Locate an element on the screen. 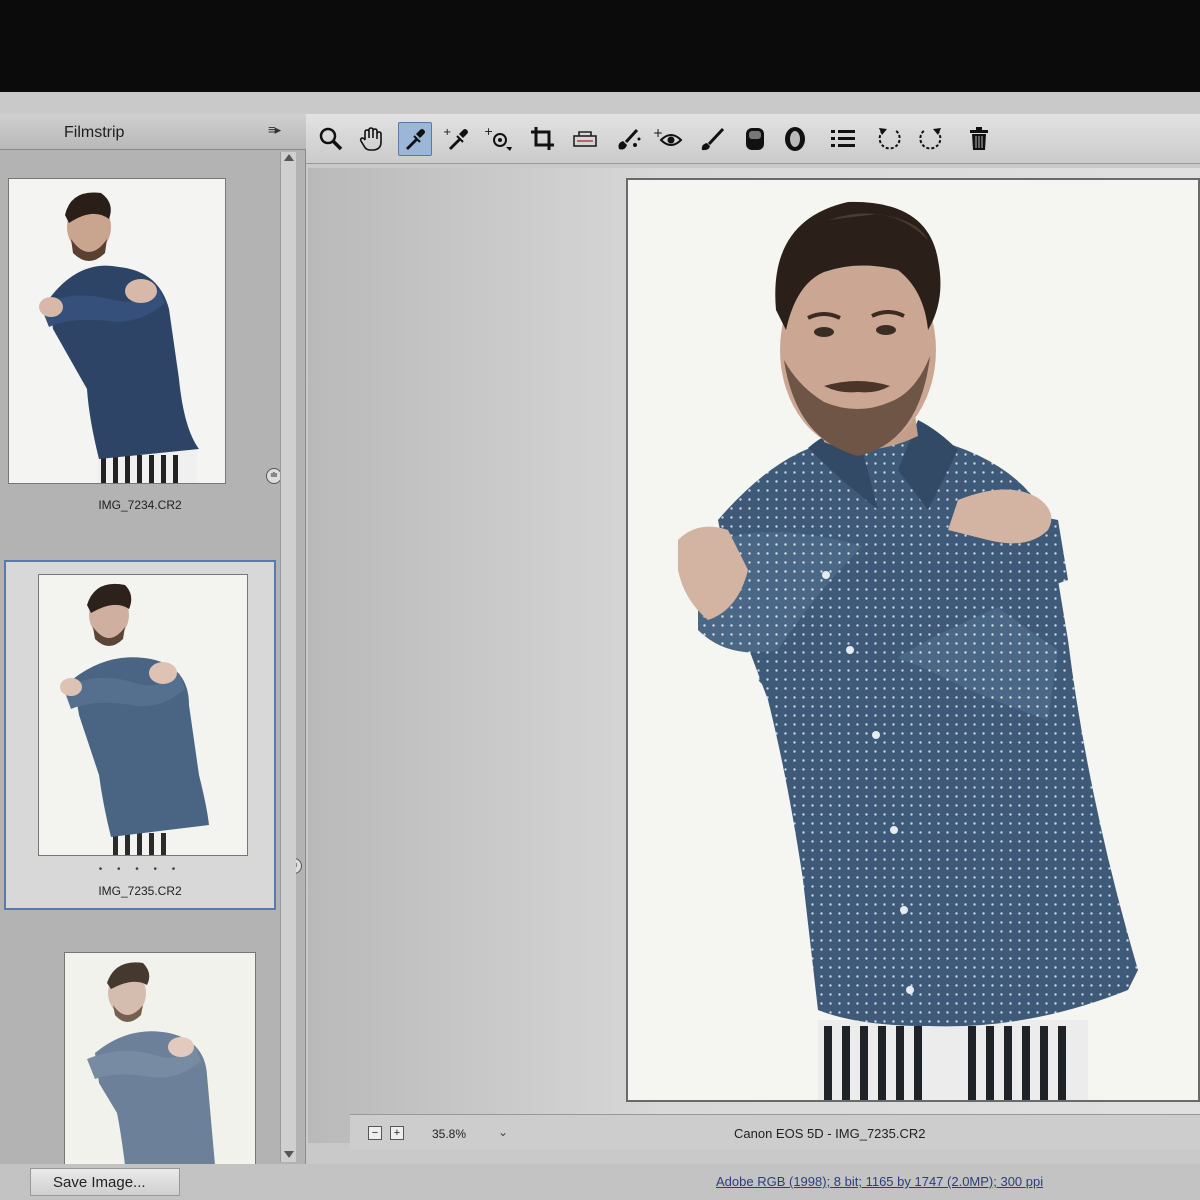 This screenshot has height=1200, width=1200. filmstrip-scrollbar is located at coordinates (288, 657).